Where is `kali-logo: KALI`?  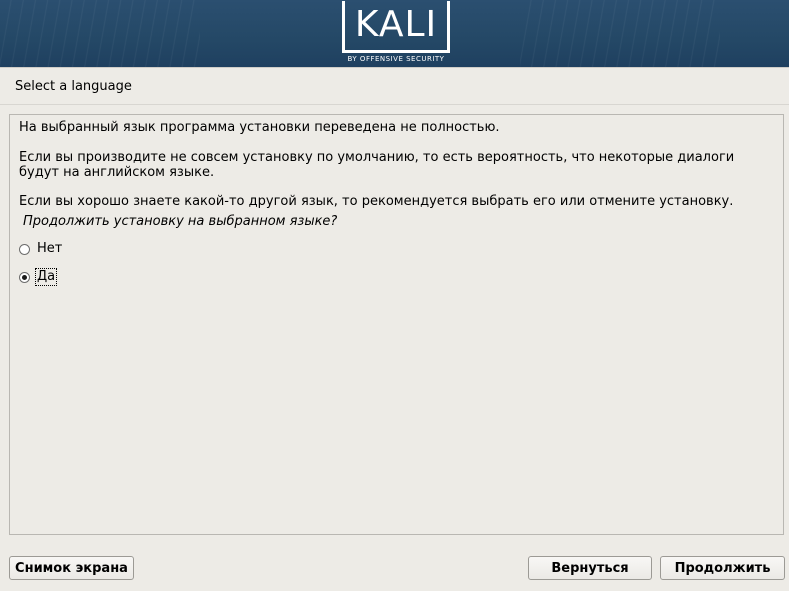 kali-logo: KALI is located at coordinates (396, 27).